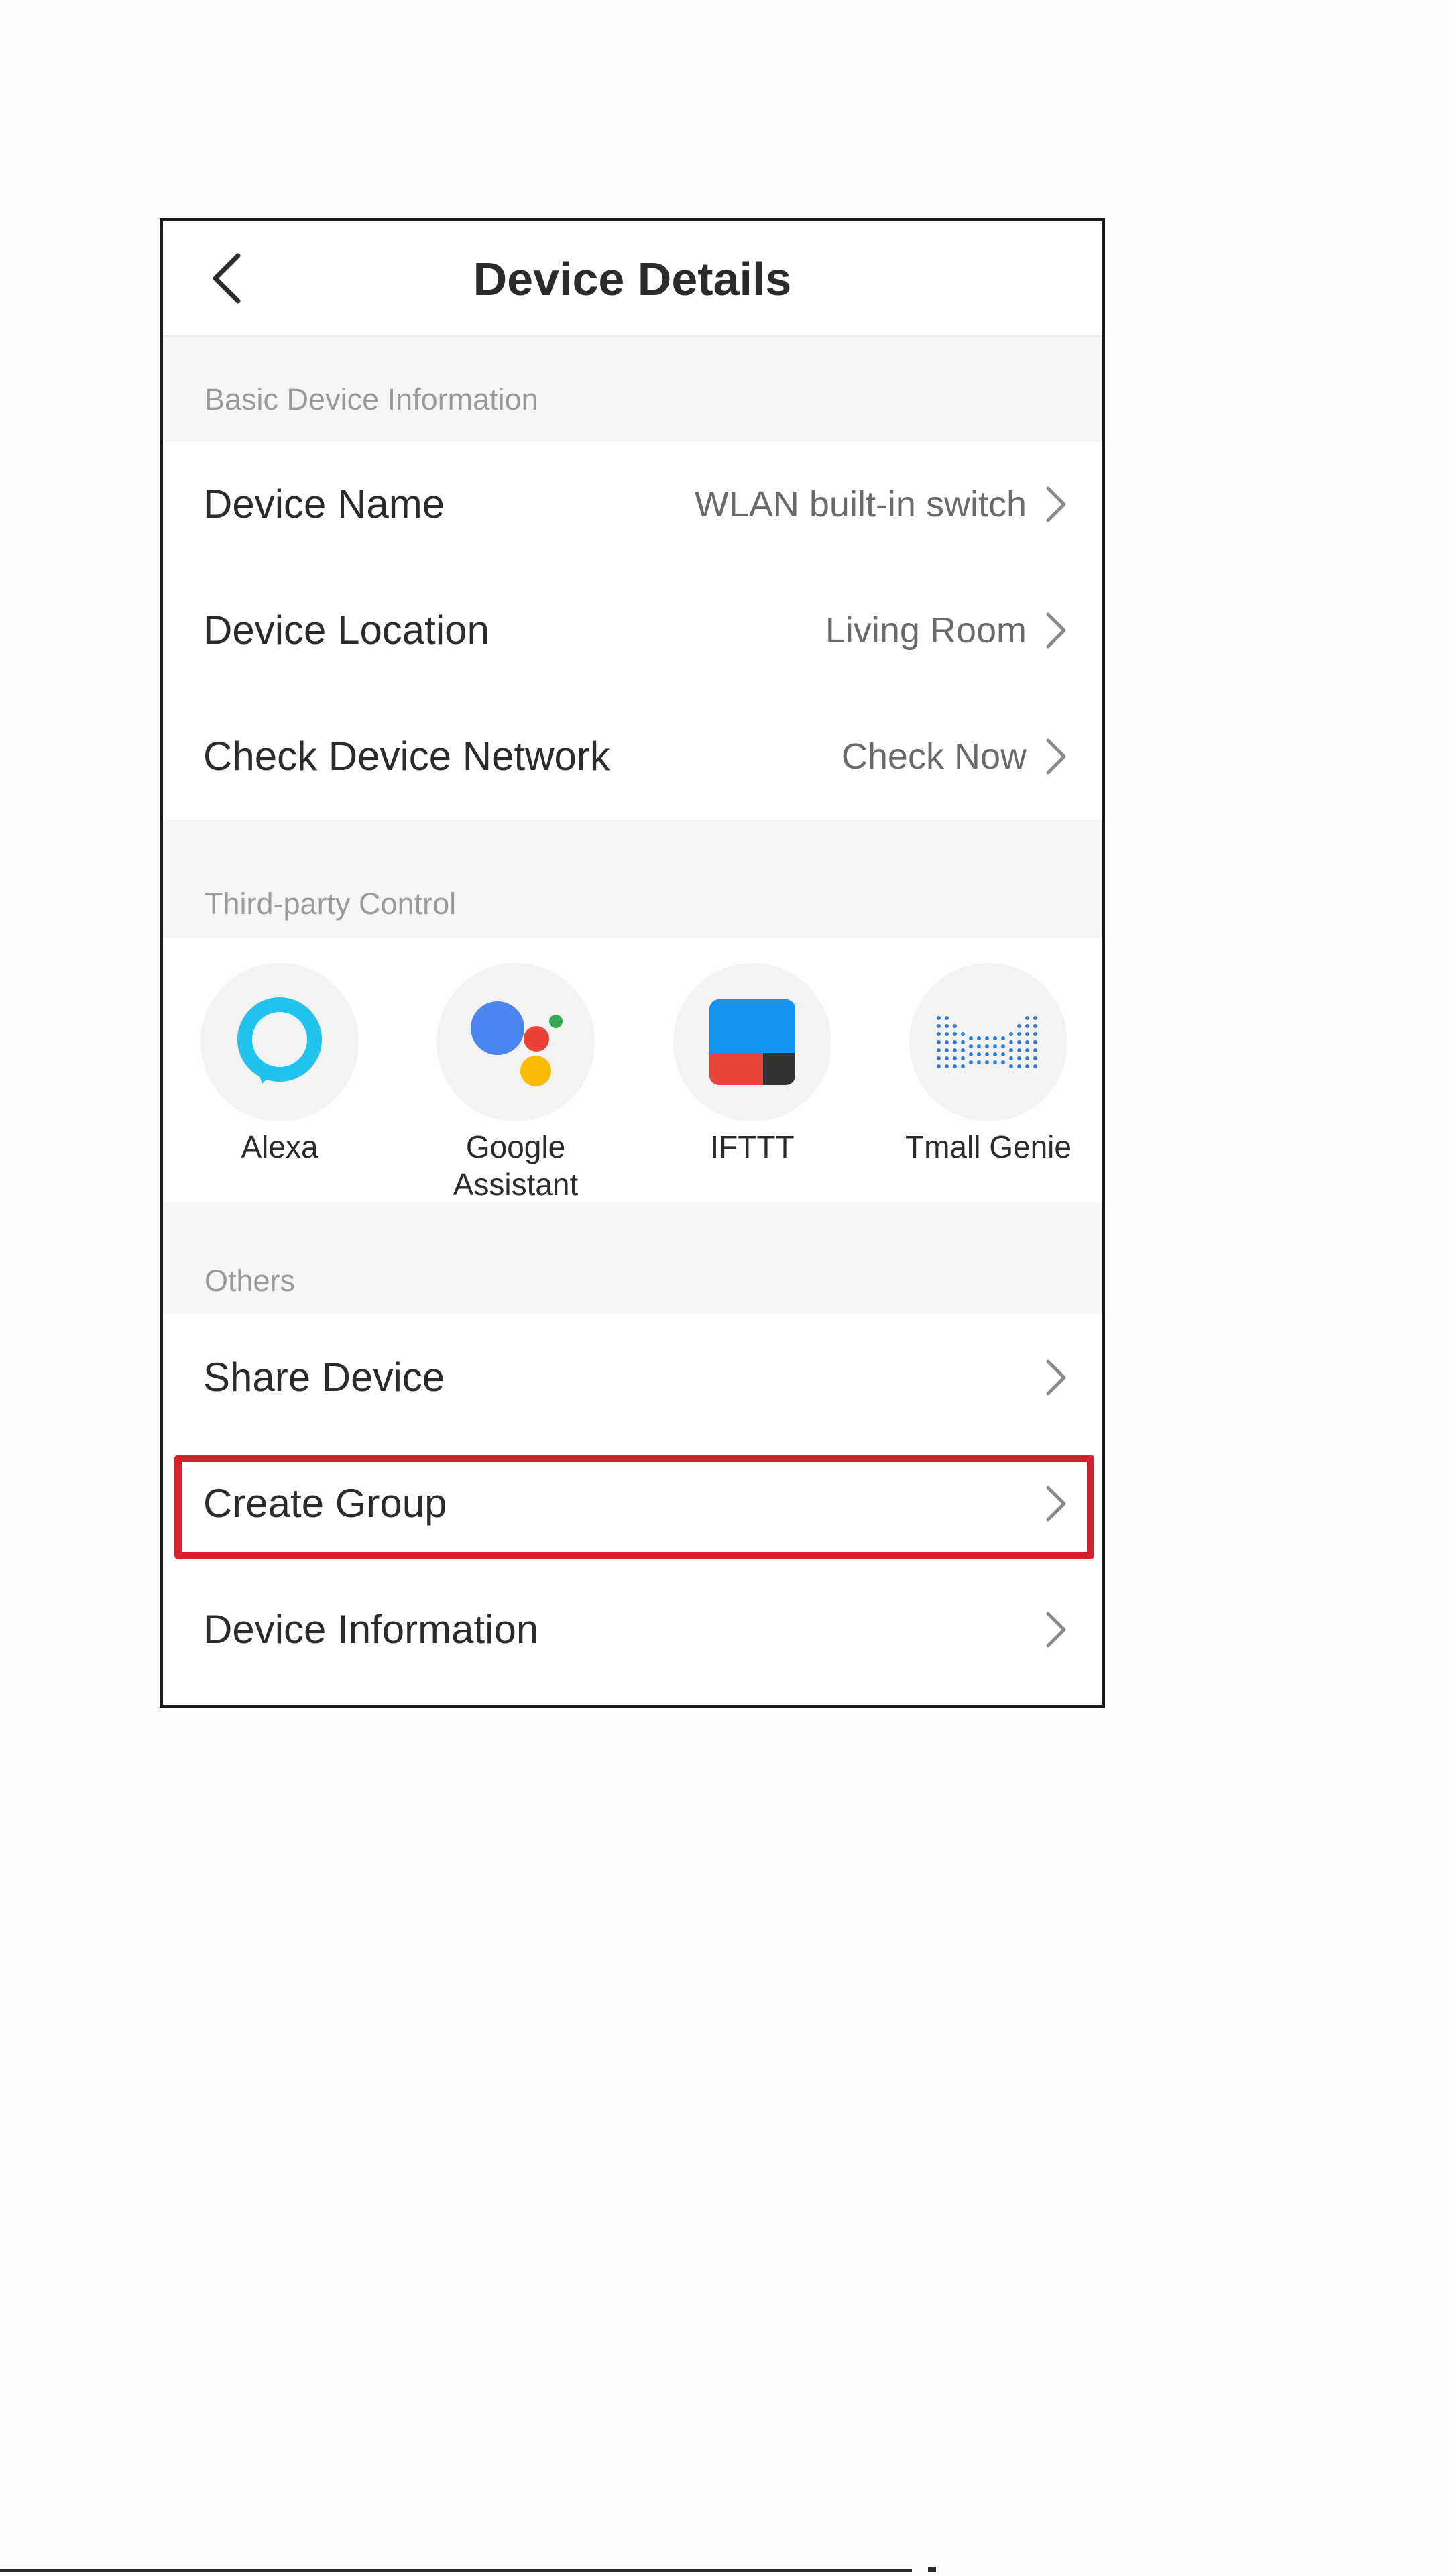  I want to click on top-bar: Device Details, so click(633, 279).